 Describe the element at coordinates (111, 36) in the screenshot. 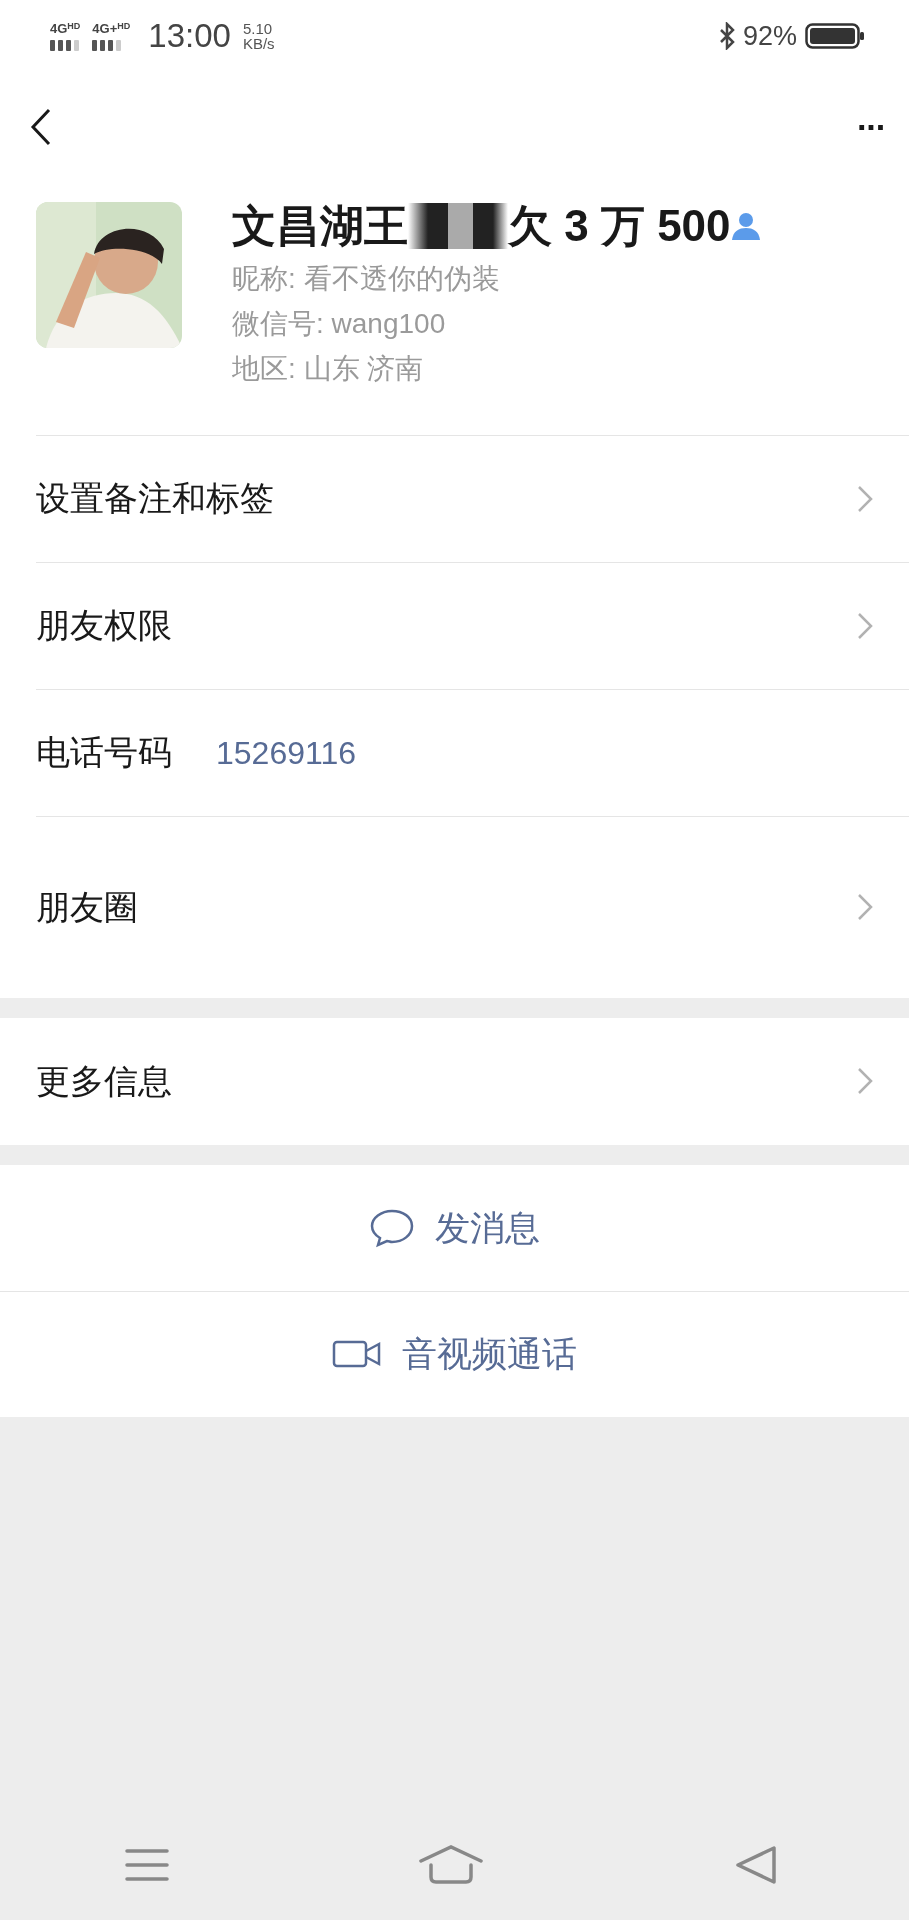

I see `signal-indicator: 4G+$^{HD}$` at that location.